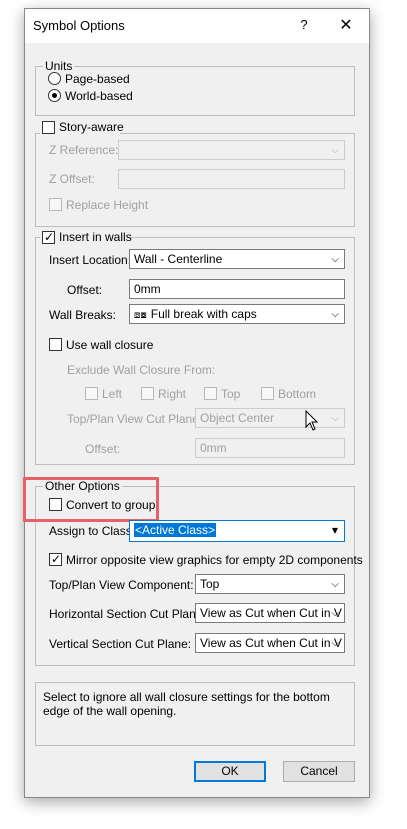 The height and width of the screenshot is (829, 407). I want to click on offset2-label: Offset:, so click(103, 449).